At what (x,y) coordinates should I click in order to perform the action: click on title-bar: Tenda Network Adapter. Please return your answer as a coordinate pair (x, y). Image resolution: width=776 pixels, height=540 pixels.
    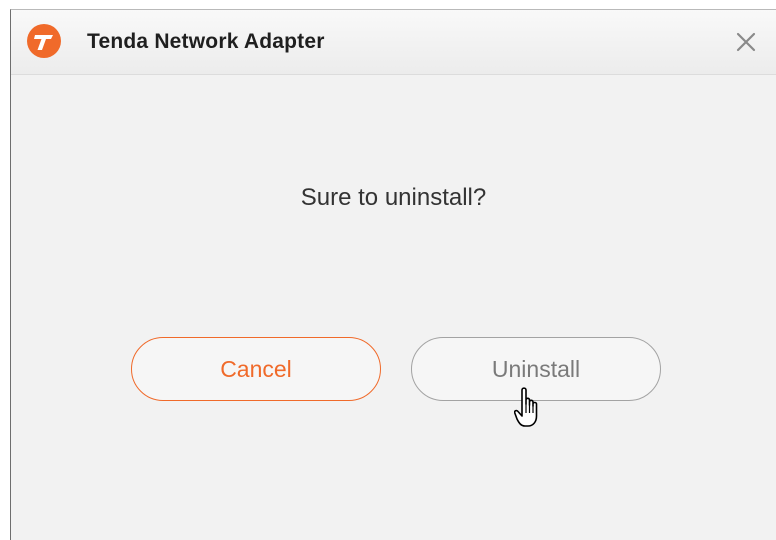
    Looking at the image, I should click on (393, 42).